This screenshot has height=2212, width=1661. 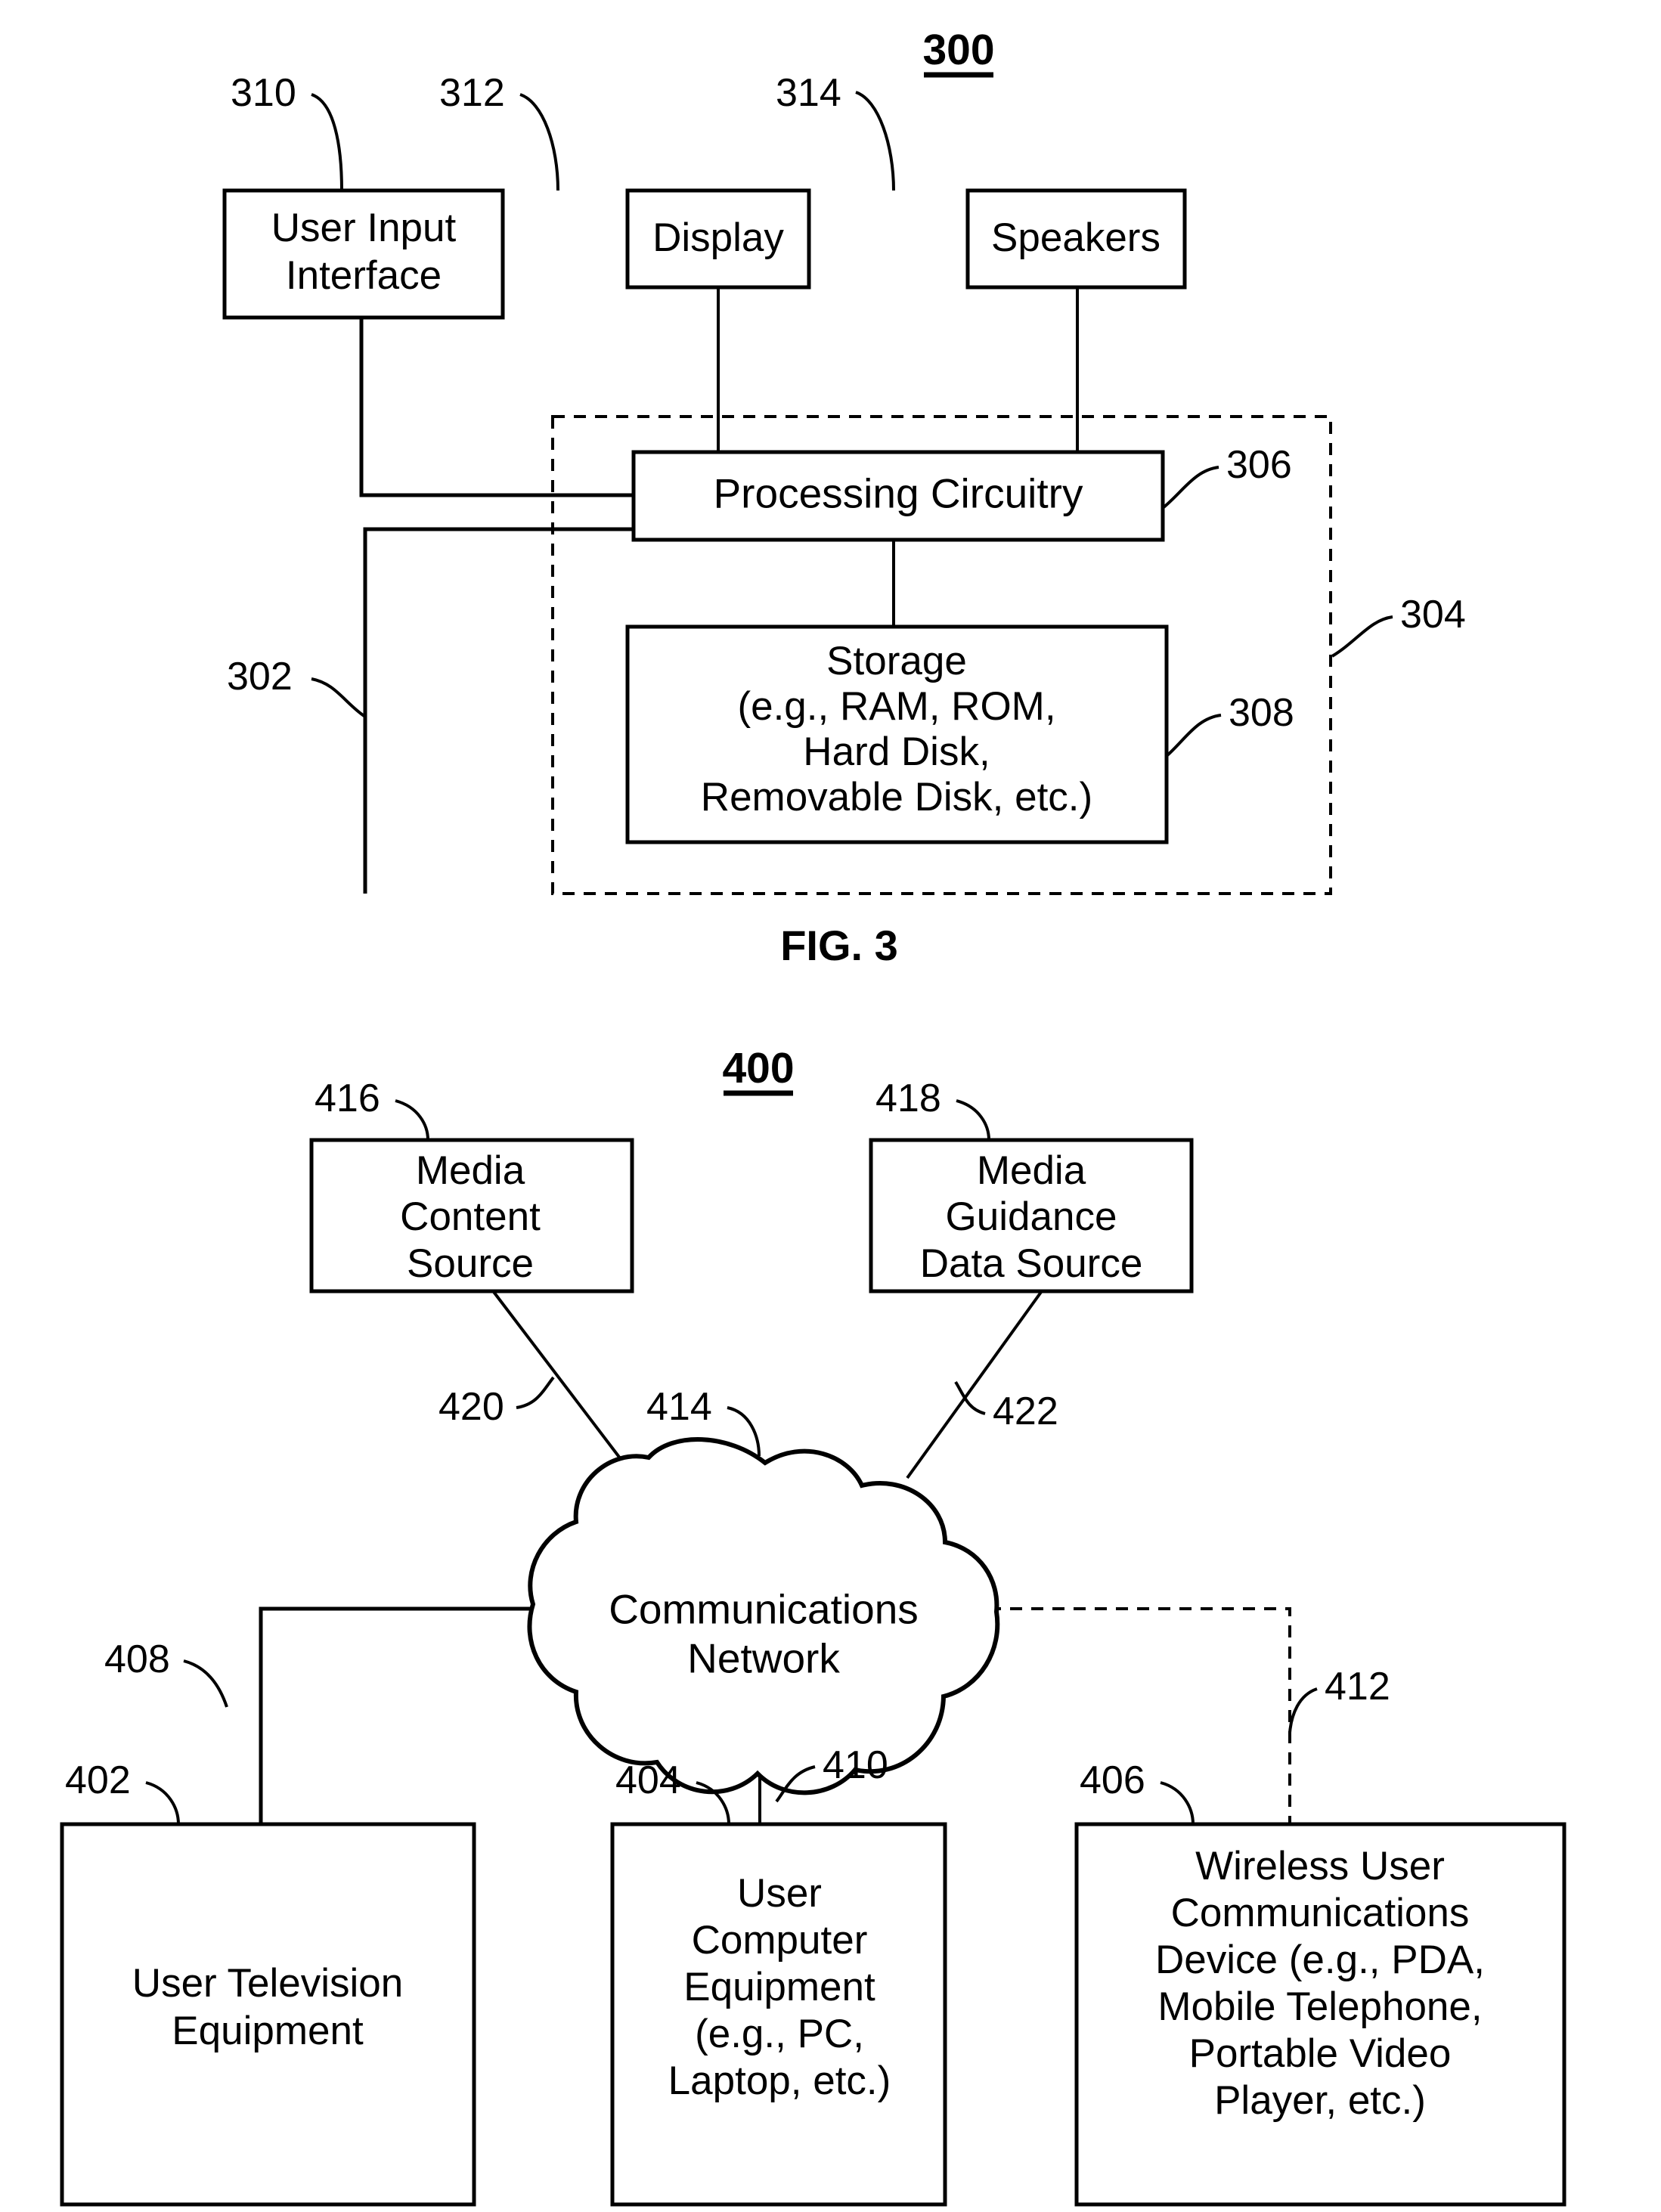 What do you see at coordinates (1025, 1411) in the screenshot?
I see `ref-numeral-422: 422` at bounding box center [1025, 1411].